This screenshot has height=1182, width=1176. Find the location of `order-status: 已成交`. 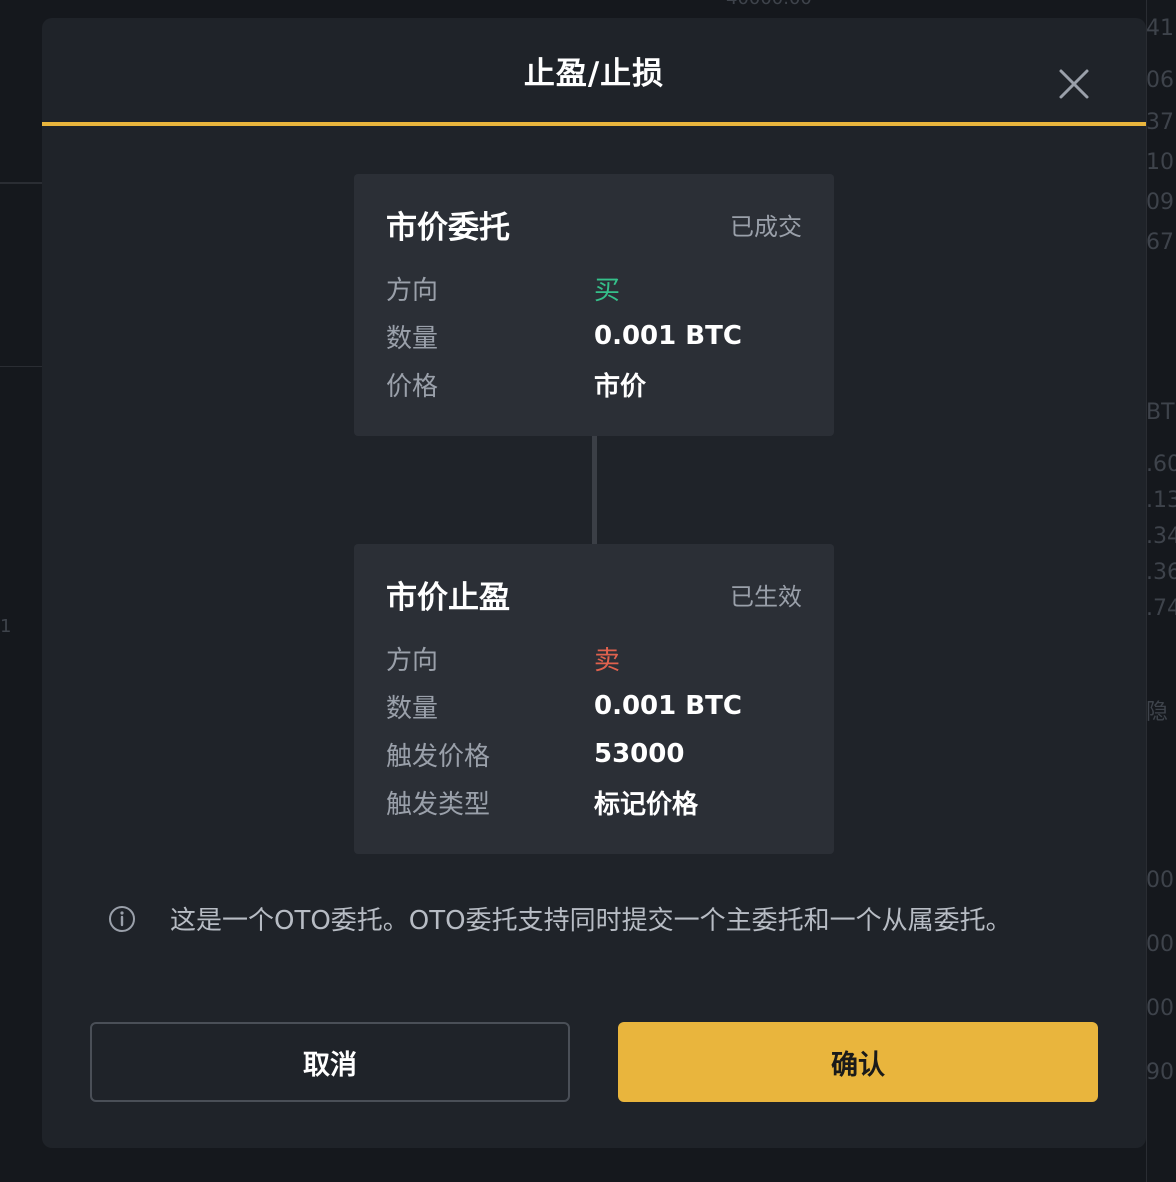

order-status: 已成交 is located at coordinates (766, 226).